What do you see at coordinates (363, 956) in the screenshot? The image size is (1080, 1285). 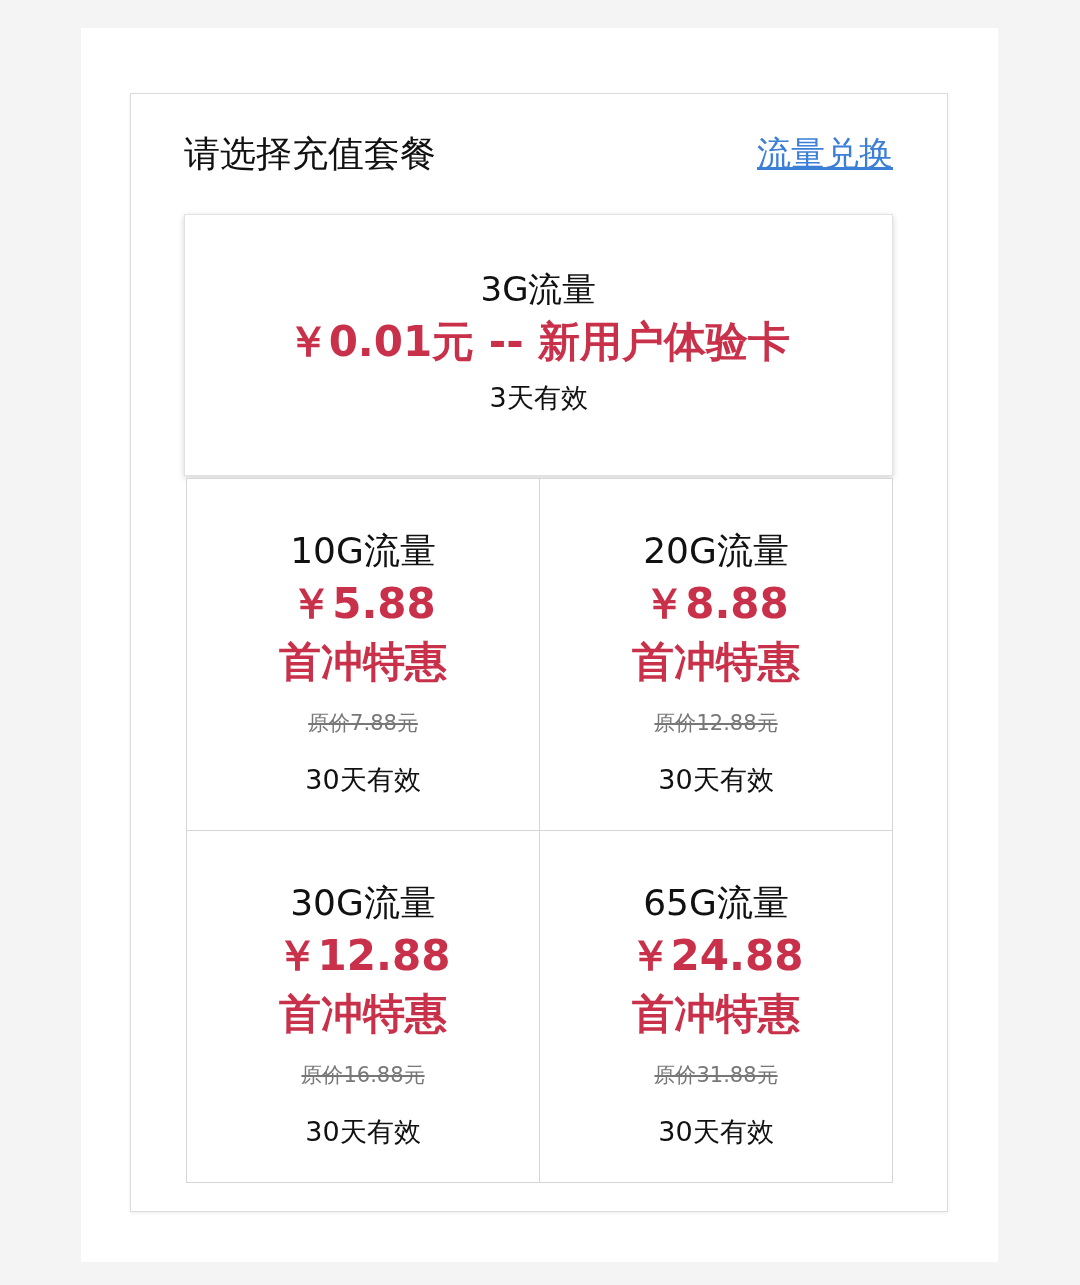 I see `plan-price: ￥12.88` at bounding box center [363, 956].